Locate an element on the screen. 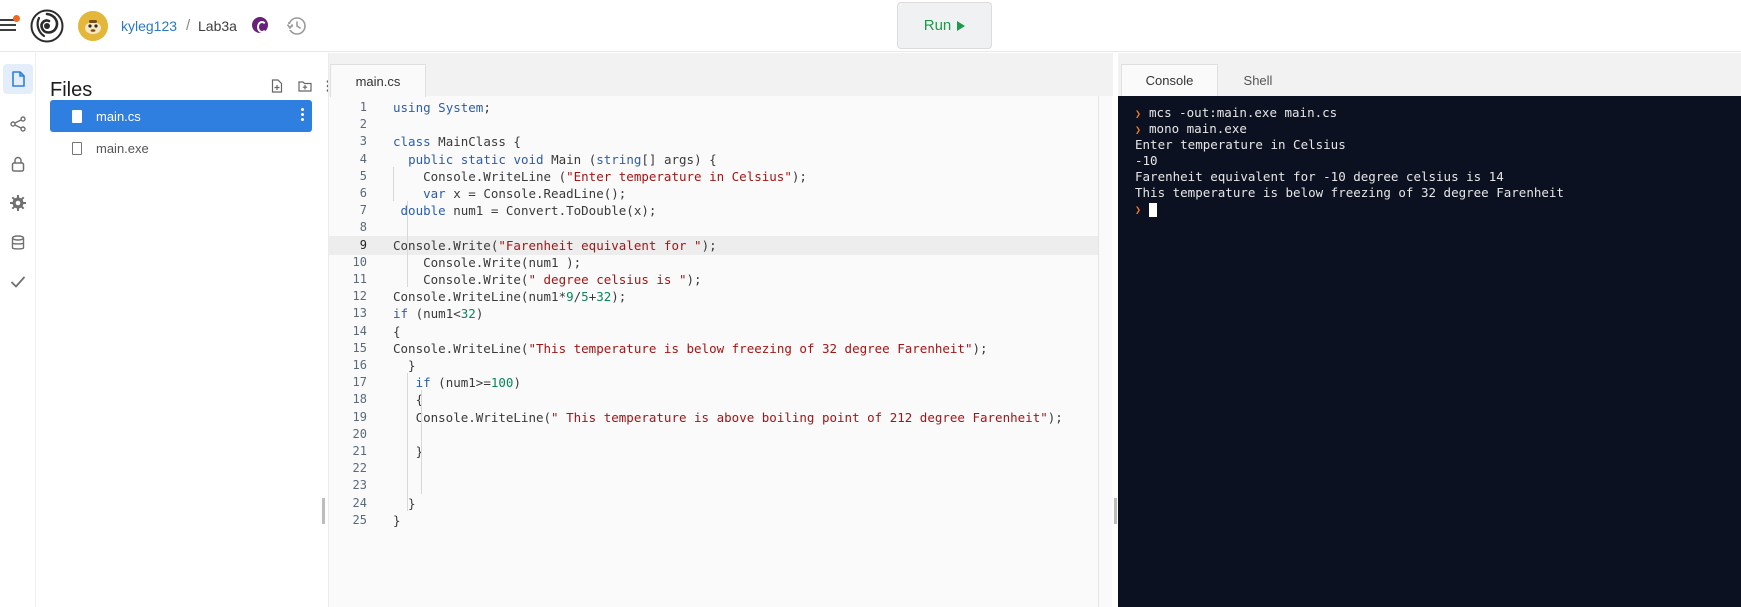  rail-unit-tests-button is located at coordinates (18, 282).